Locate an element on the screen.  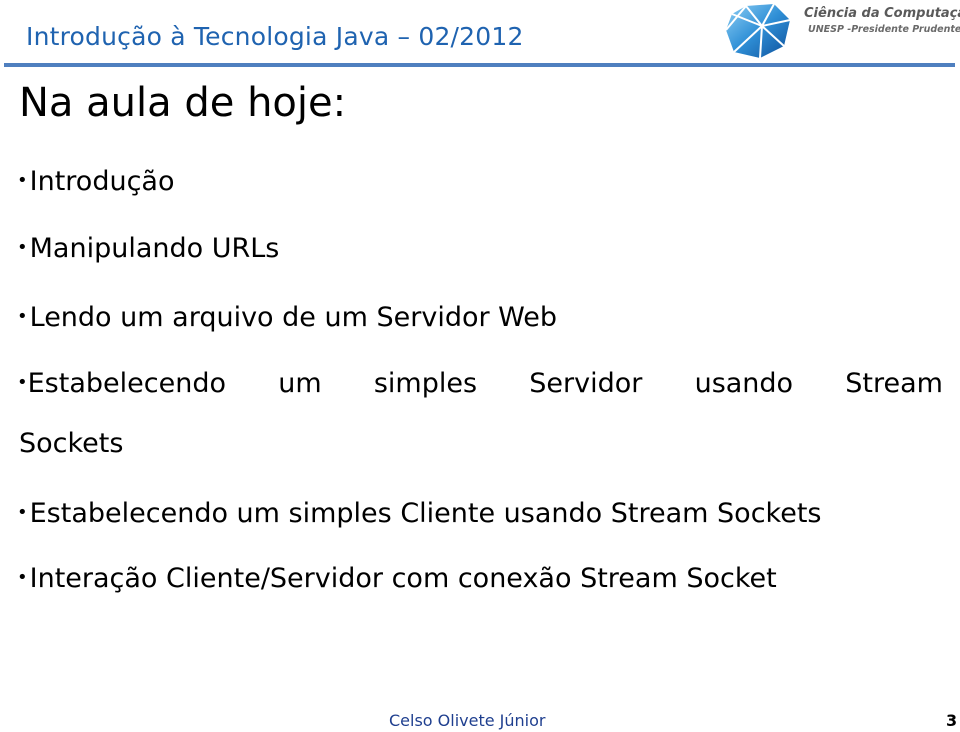
bullet-word: usando is located at coordinates (744, 383).